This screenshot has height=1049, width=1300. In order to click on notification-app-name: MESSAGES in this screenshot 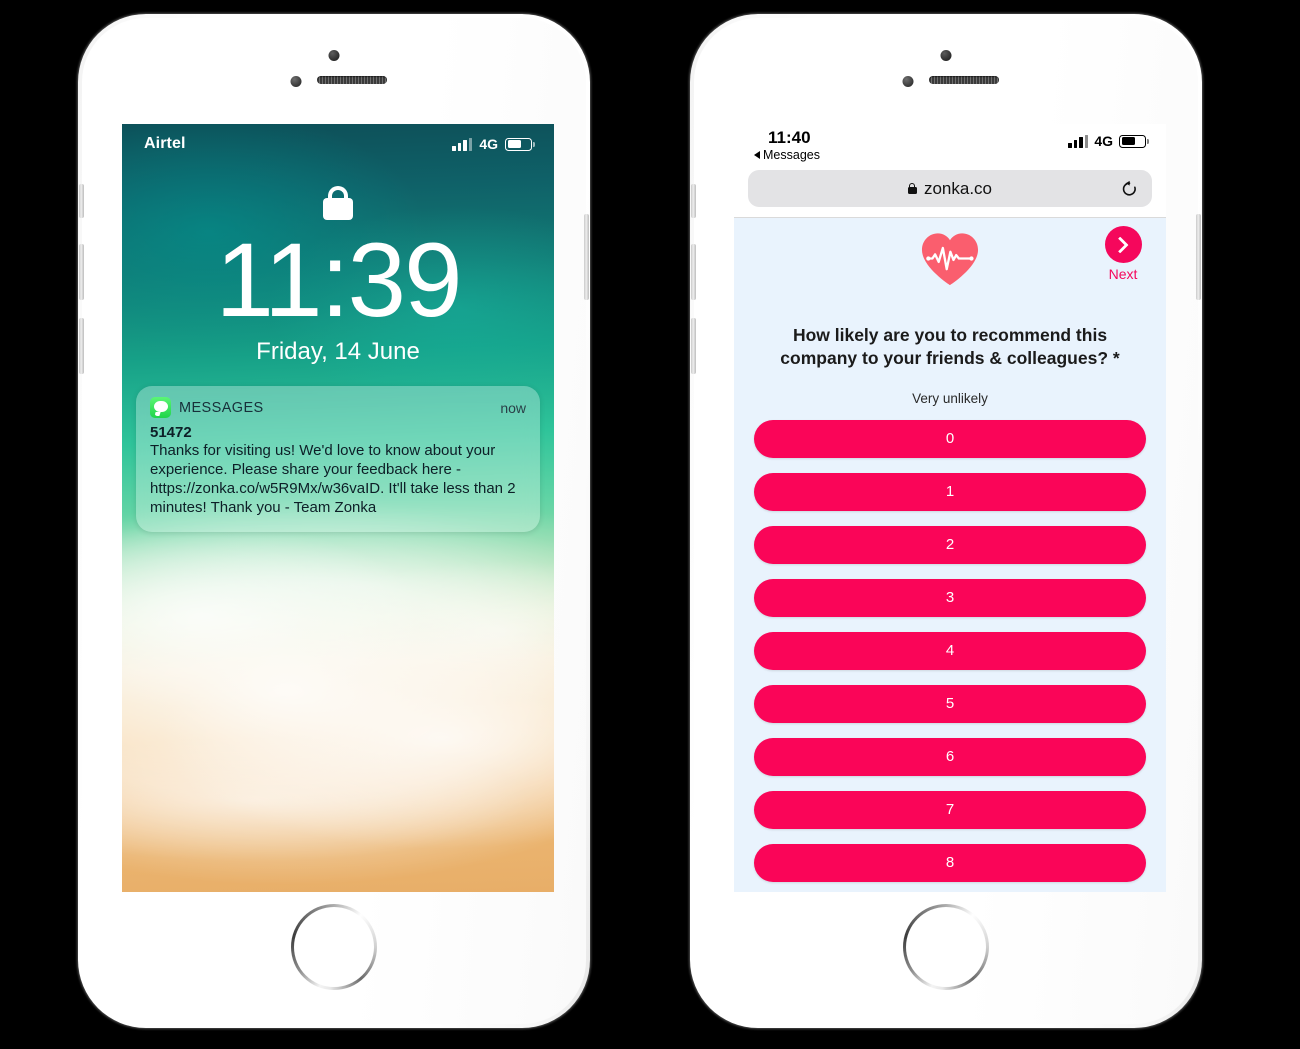, I will do `click(221, 407)`.